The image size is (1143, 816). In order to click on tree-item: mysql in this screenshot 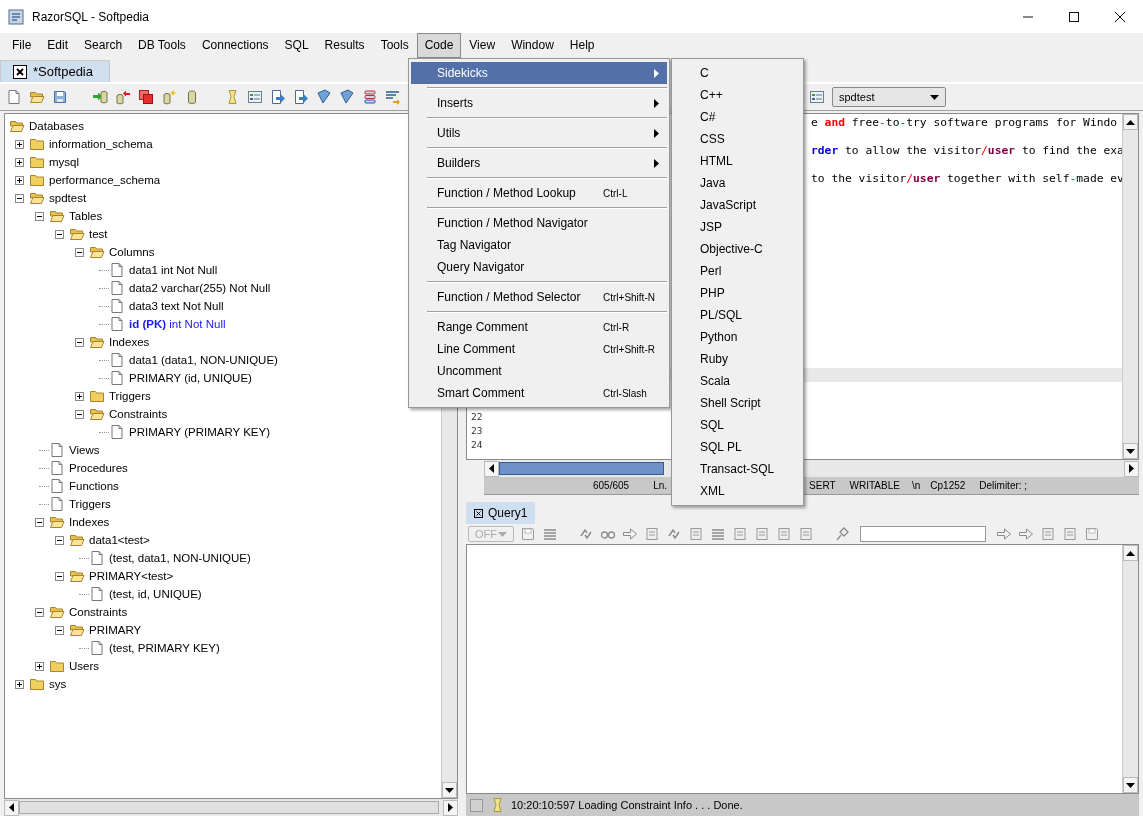, I will do `click(64, 162)`.